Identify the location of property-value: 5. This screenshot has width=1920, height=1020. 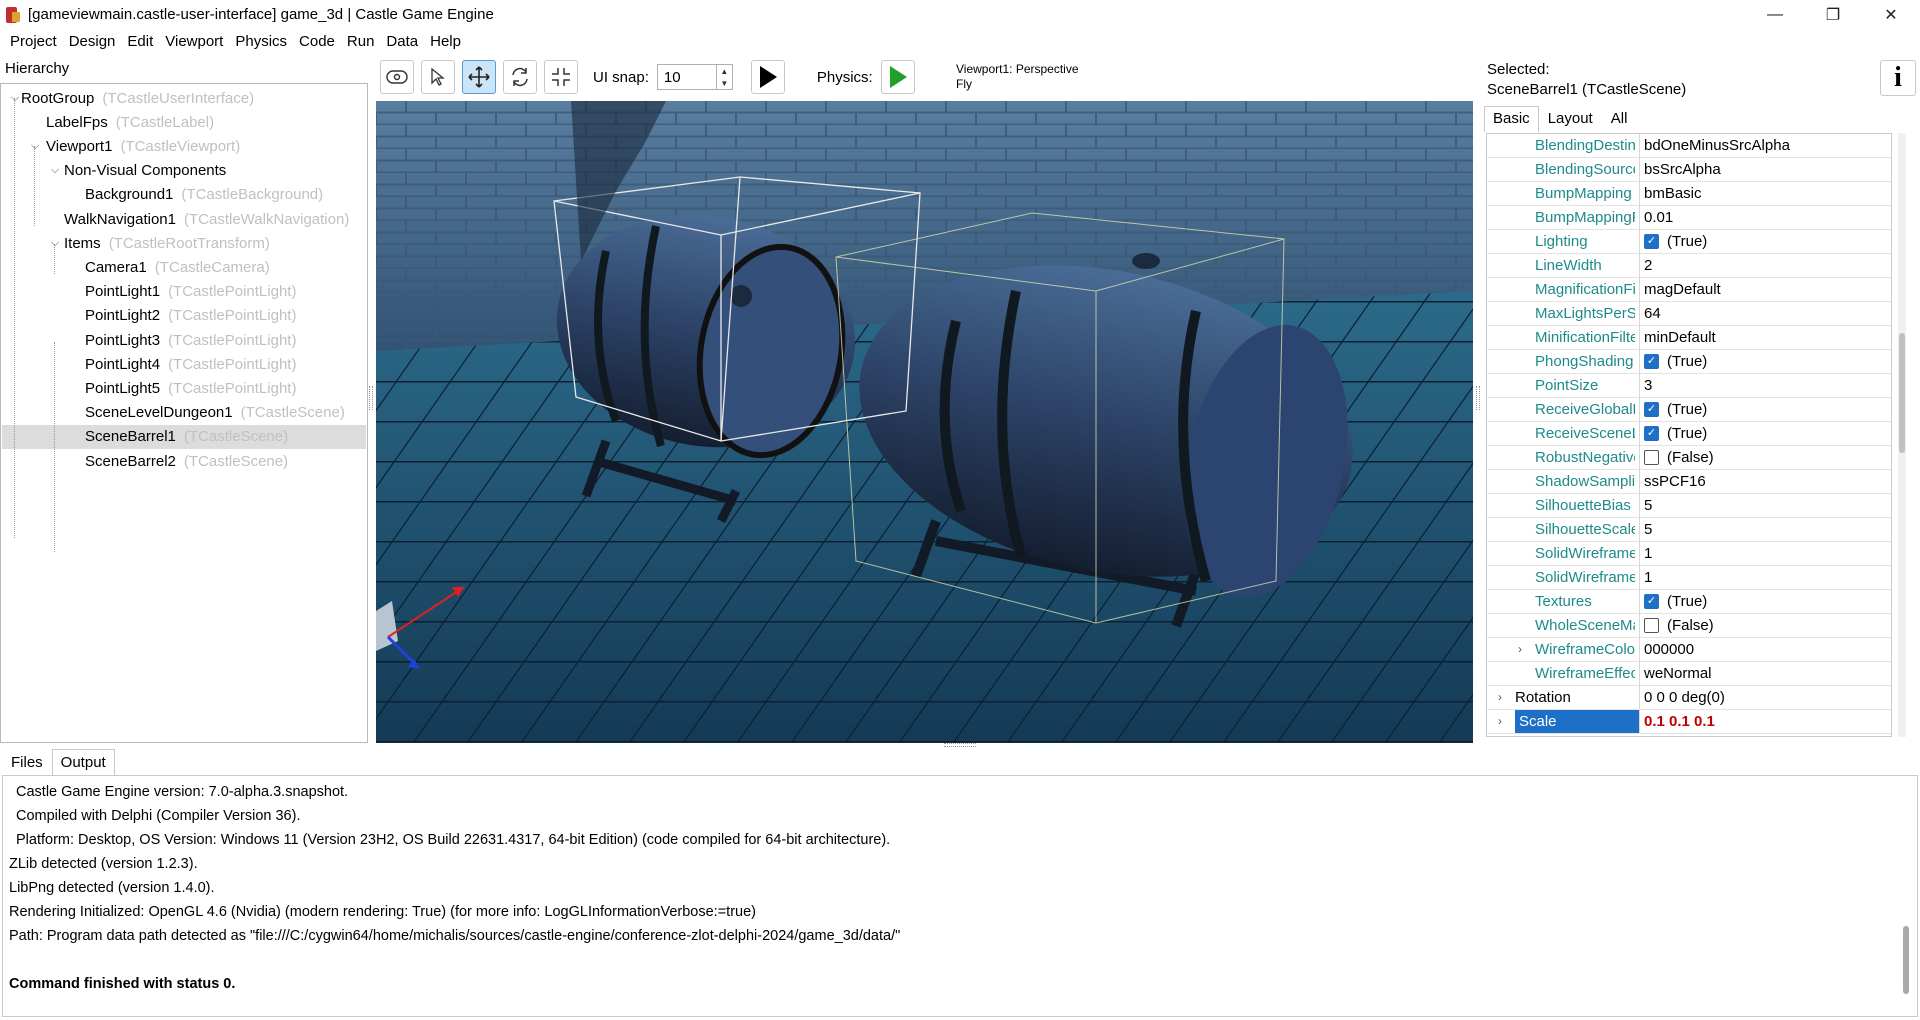
(1765, 529).